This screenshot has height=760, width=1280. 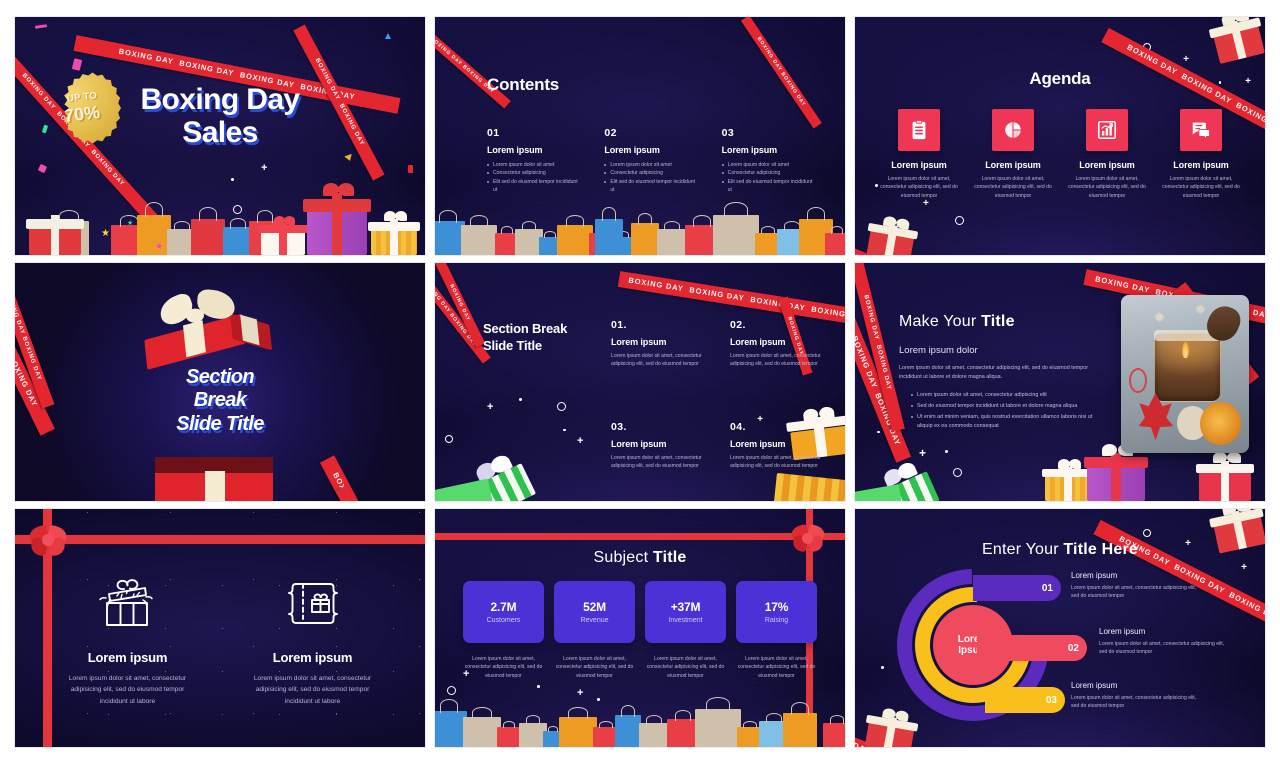 I want to click on ribbon-banner: BOXING DAY, so click(x=373, y=493).